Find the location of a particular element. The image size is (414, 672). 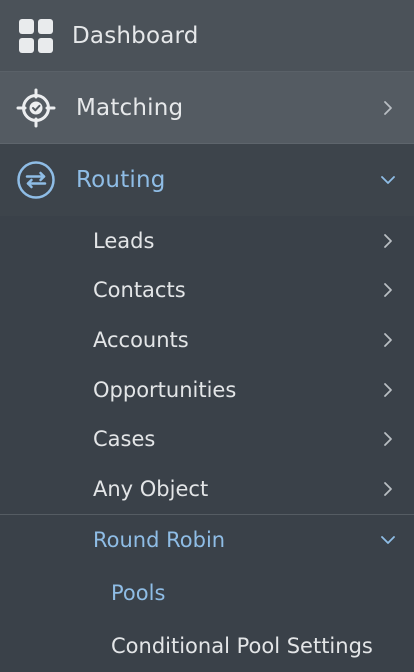

sidebar-item-routing: Routing is located at coordinates (207, 180).